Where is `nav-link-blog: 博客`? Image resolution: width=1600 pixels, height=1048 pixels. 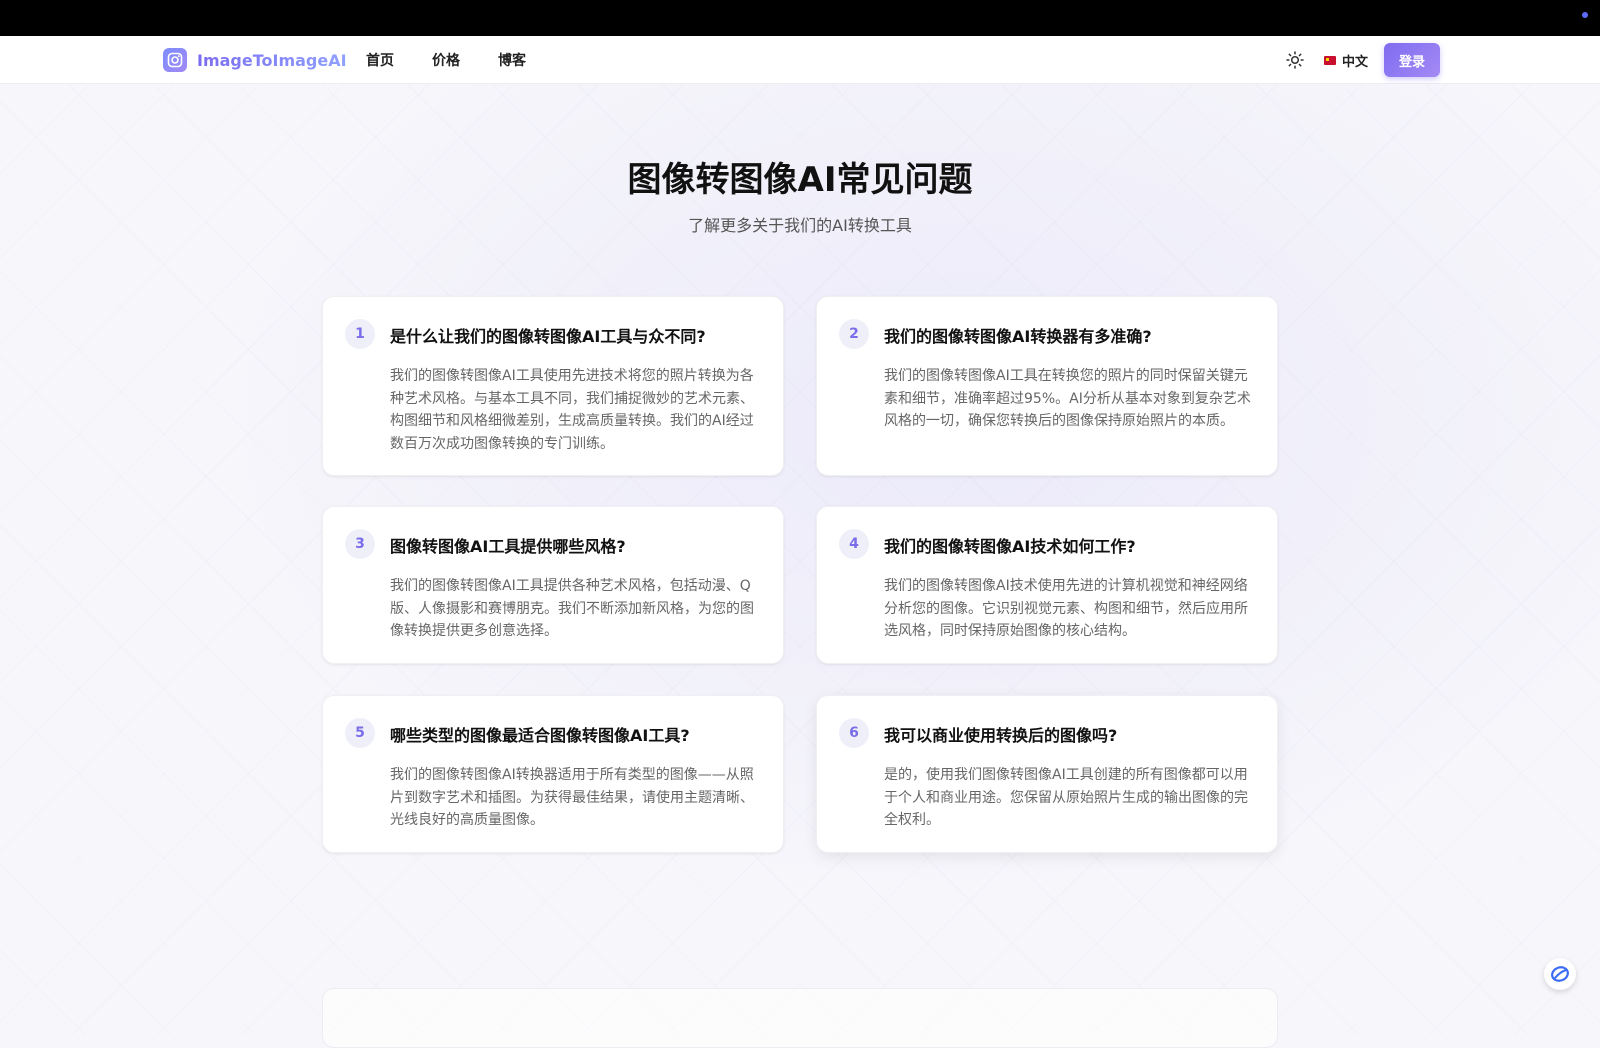
nav-link-blog: 博客 is located at coordinates (512, 60).